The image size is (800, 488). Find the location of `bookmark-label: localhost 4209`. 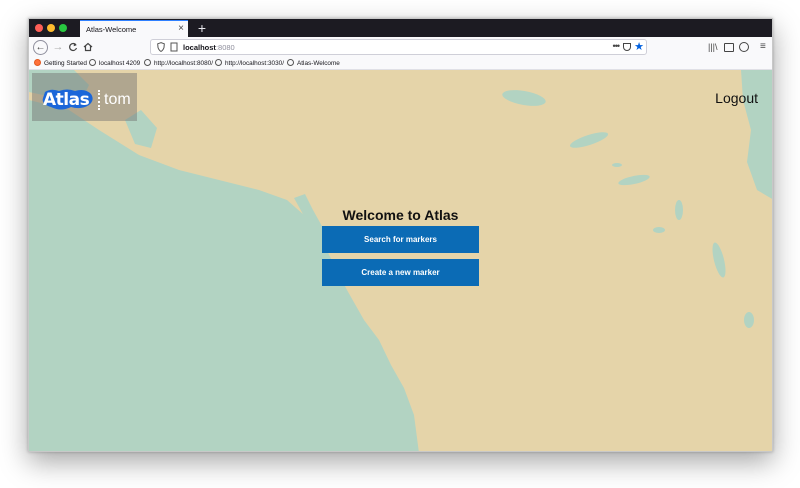

bookmark-label: localhost 4209 is located at coordinates (120, 63).